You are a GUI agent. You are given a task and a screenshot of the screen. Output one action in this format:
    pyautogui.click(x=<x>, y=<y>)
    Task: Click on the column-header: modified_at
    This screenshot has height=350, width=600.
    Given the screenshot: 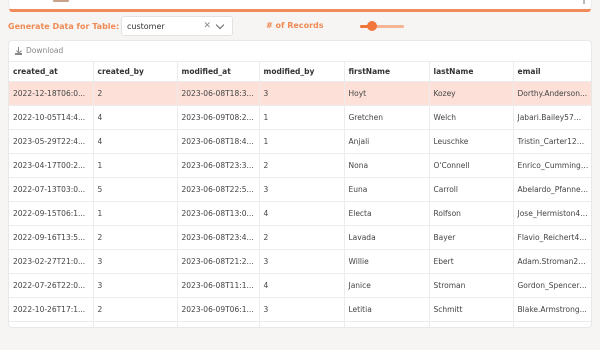 What is the action you would take?
    pyautogui.click(x=218, y=71)
    